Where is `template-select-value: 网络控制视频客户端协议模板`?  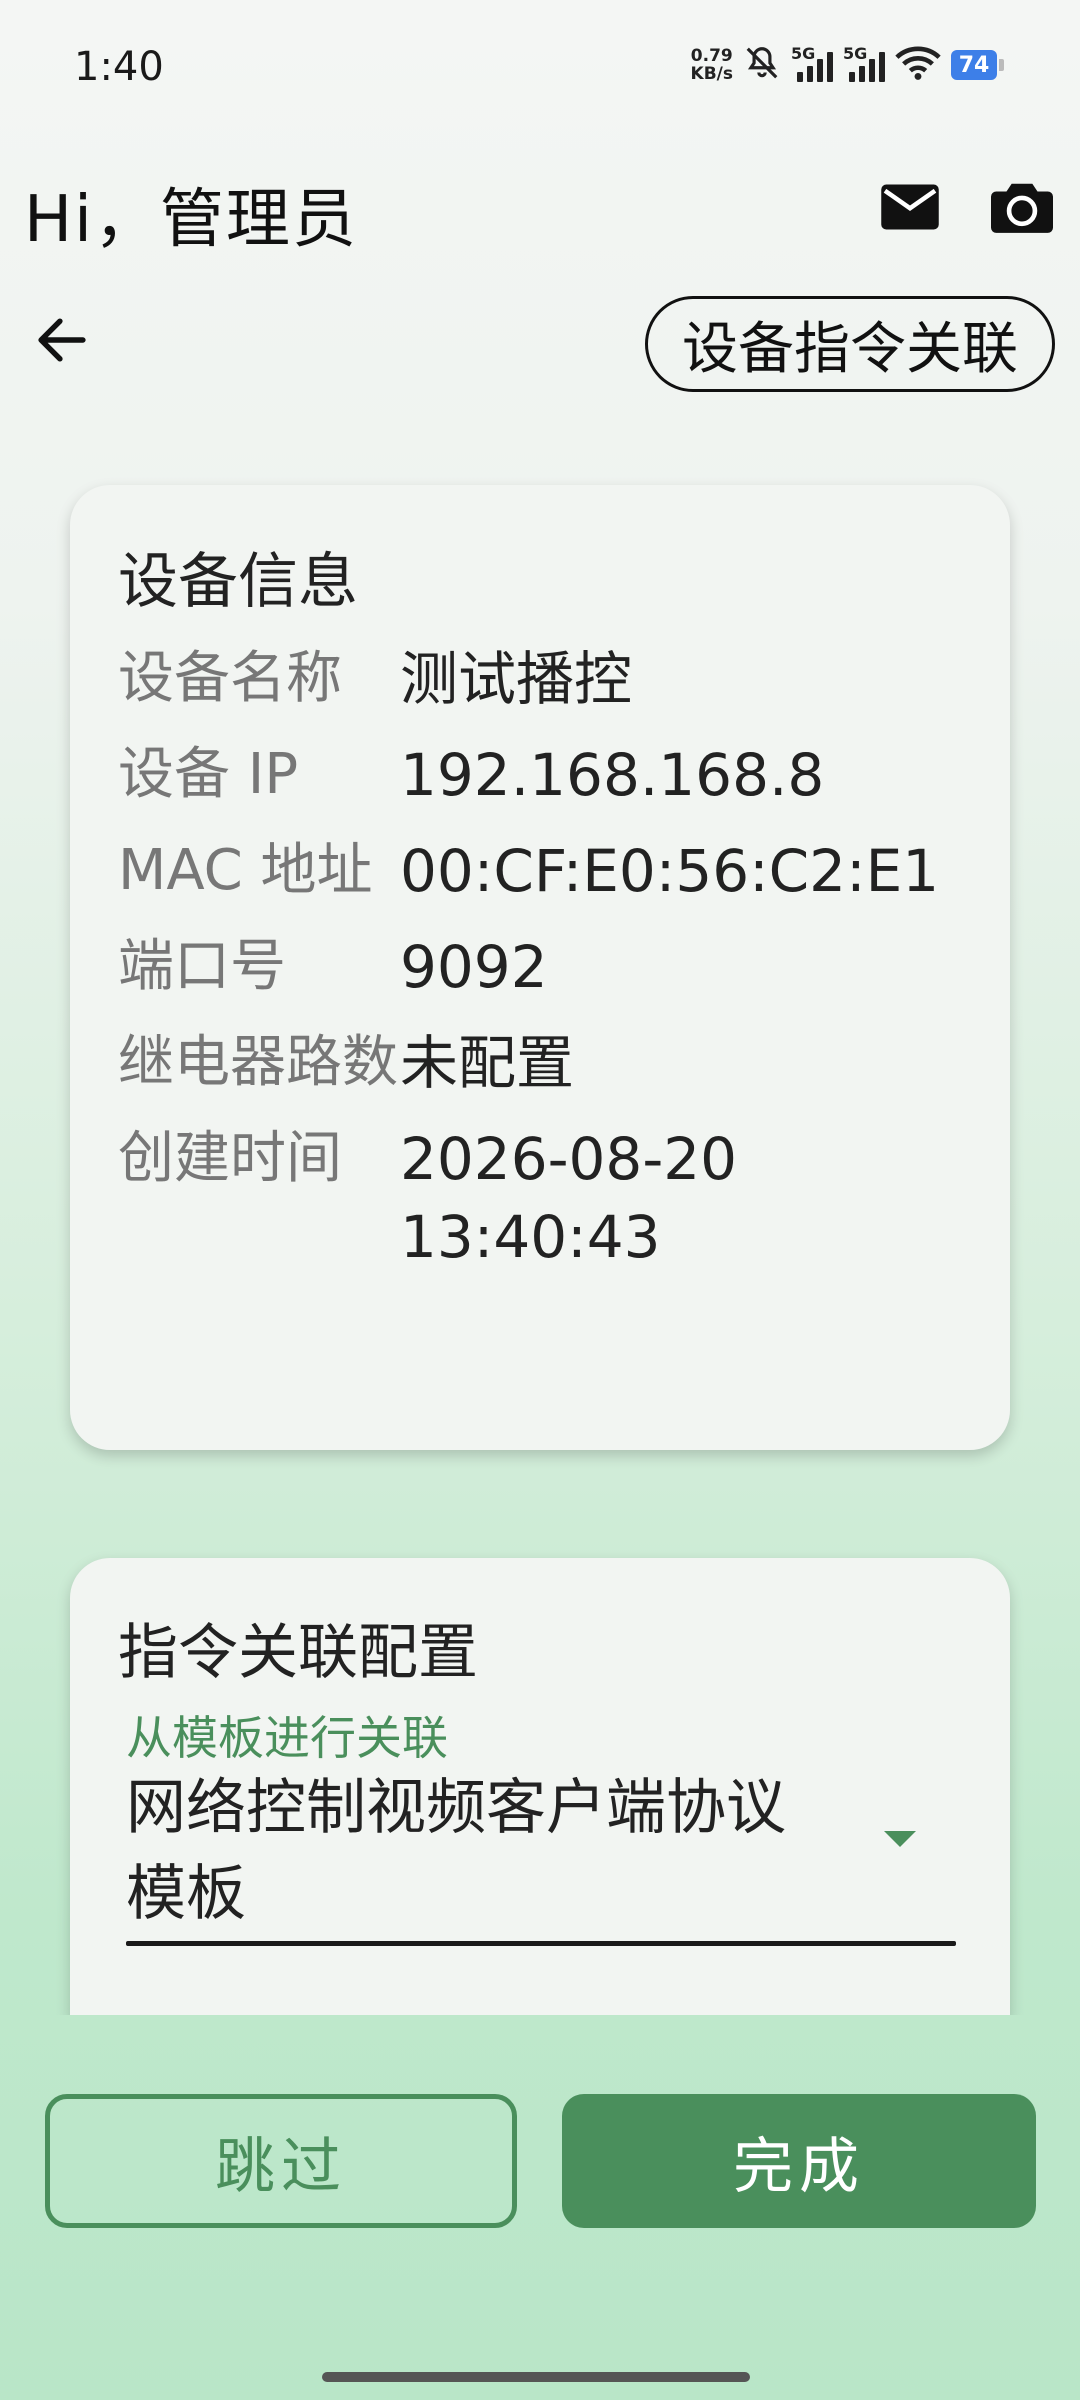 template-select-value: 网络控制视频客户端协议模板 is located at coordinates (476, 1851).